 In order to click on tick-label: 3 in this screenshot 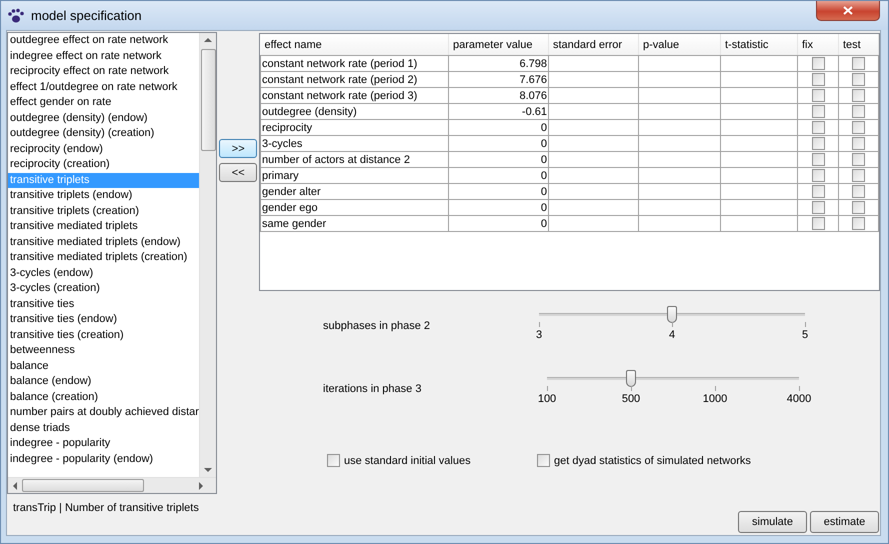, I will do `click(539, 335)`.